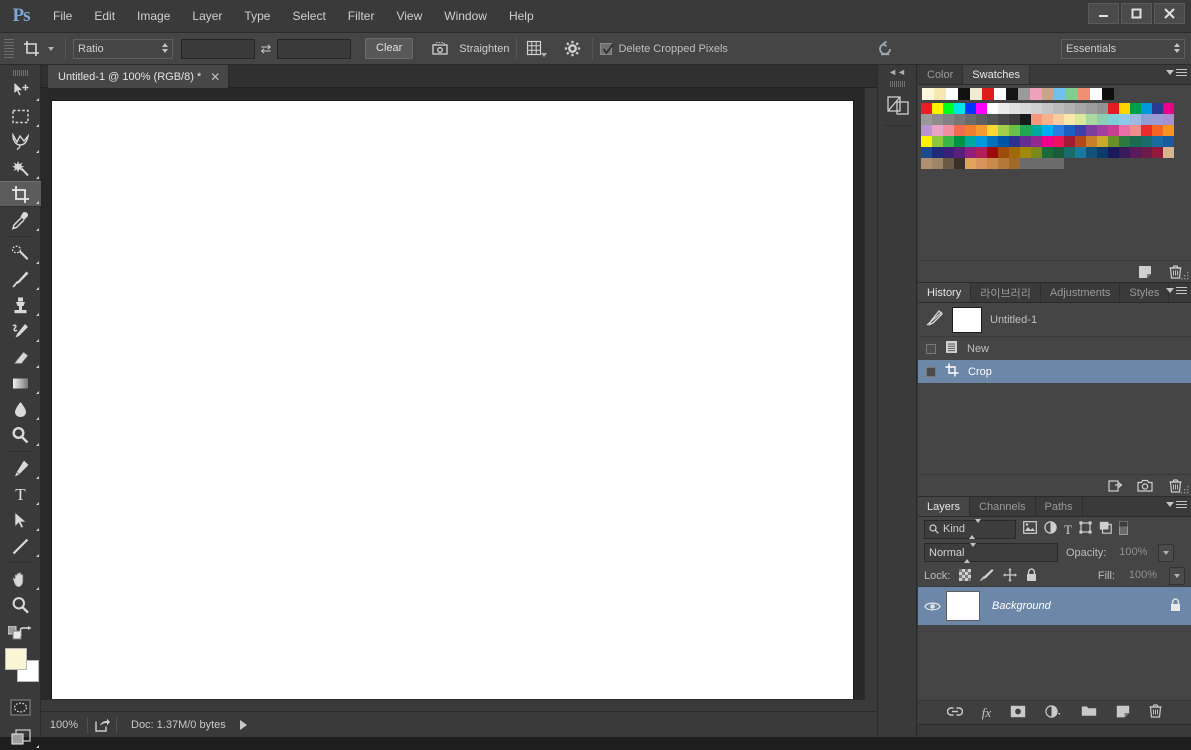 This screenshot has height=750, width=1191. Describe the element at coordinates (991, 552) in the screenshot. I see `blend-mode-select: Normal` at that location.